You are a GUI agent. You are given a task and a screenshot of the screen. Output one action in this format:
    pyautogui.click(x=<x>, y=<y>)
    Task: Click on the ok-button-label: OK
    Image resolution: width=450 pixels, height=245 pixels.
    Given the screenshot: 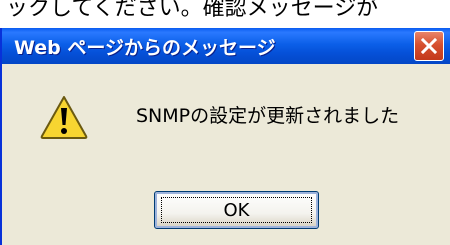 What is the action you would take?
    pyautogui.click(x=236, y=210)
    